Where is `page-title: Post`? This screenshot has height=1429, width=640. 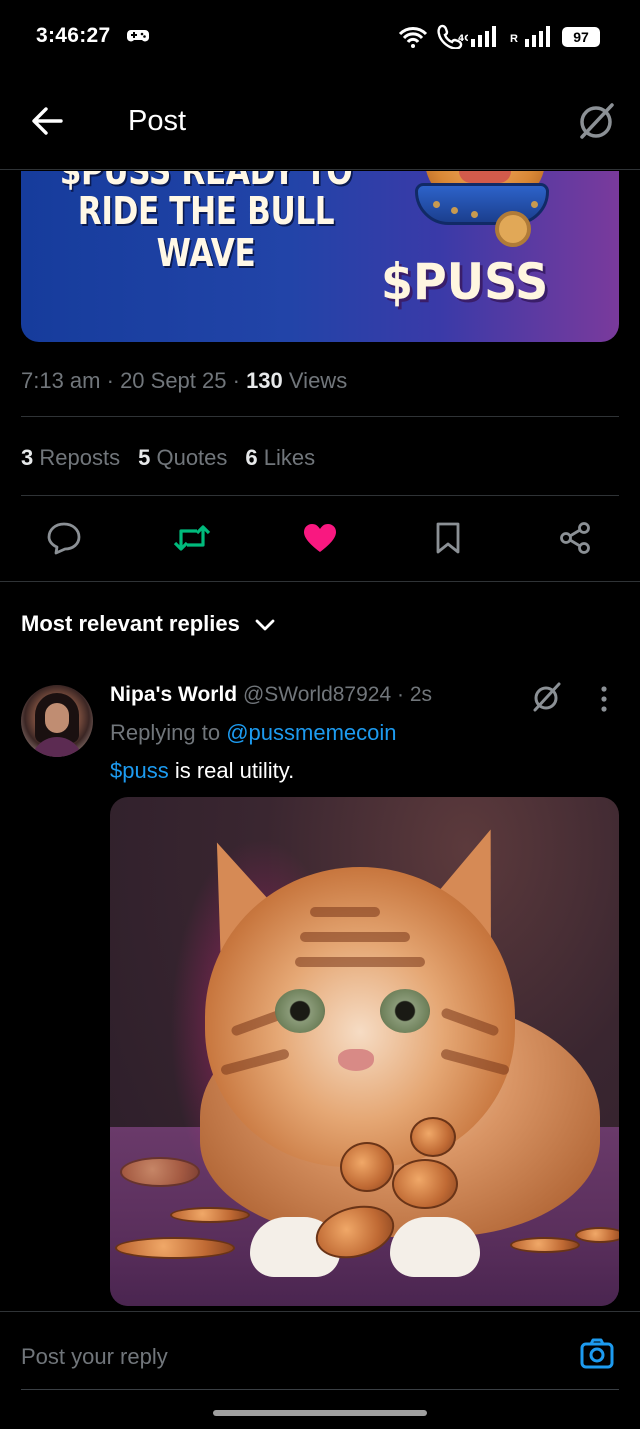 page-title: Post is located at coordinates (157, 121).